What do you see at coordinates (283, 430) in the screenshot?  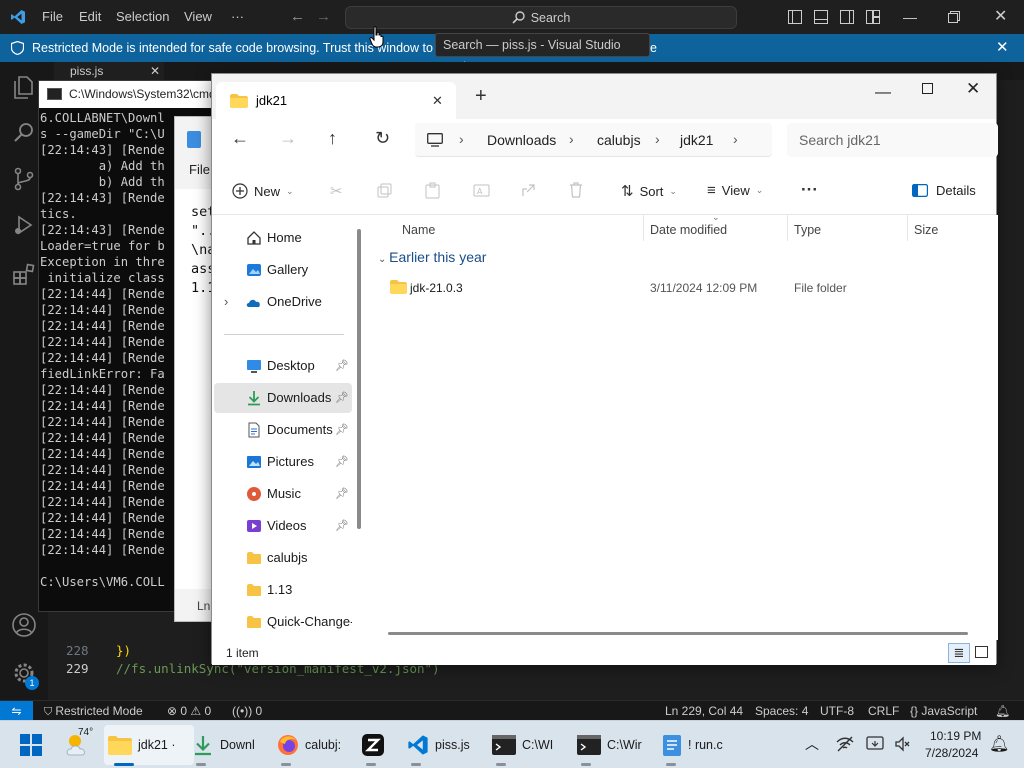 I see `sidebar-item-documents: Documents 📌︎` at bounding box center [283, 430].